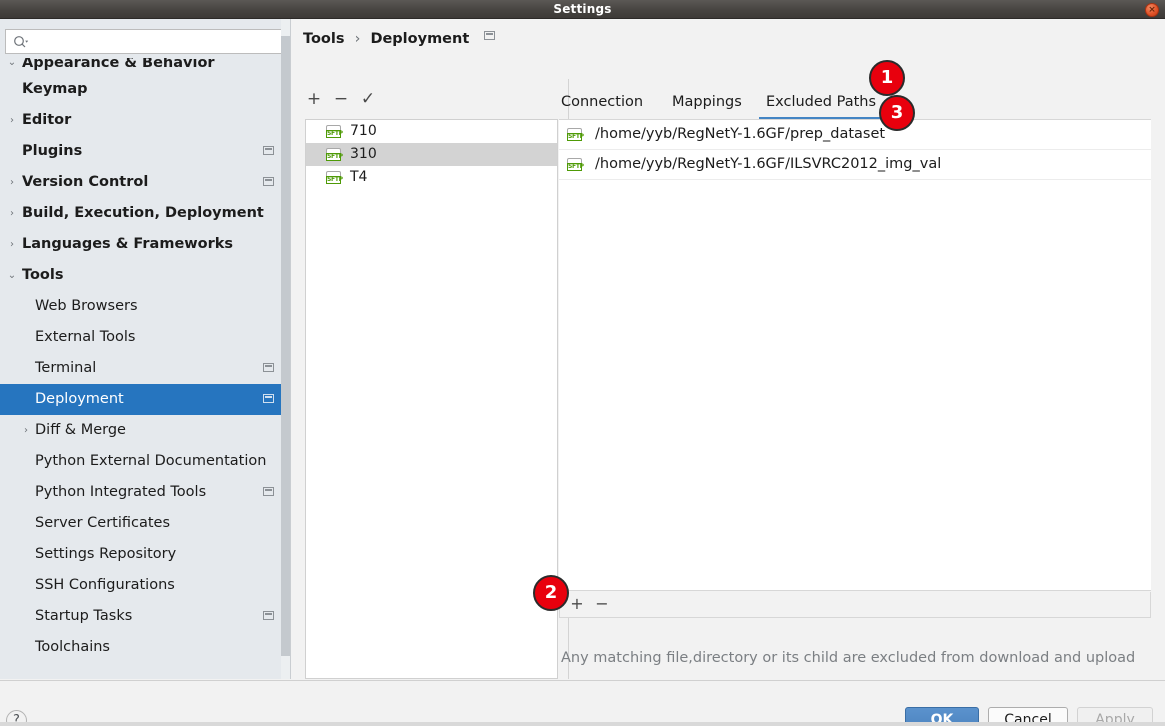 Image resolution: width=1165 pixels, height=726 pixels. Describe the element at coordinates (55, 89) in the screenshot. I see `sidebar-item-label: Keymap` at that location.